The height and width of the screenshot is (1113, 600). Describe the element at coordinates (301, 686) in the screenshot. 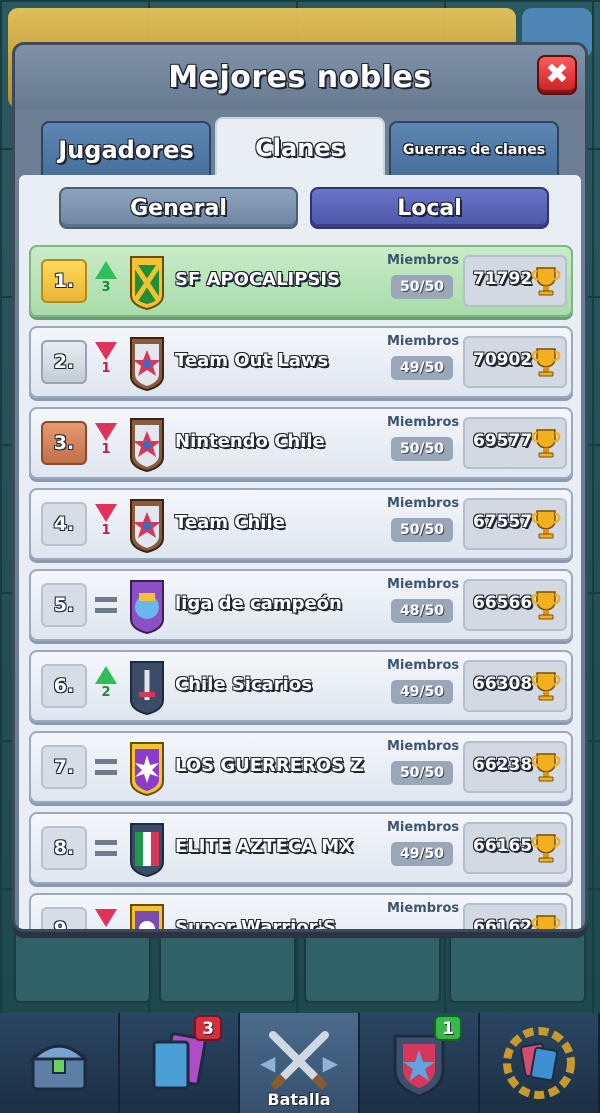

I see `clan-row: 6. 2 Chile Sicarios Miembros 49/50 66308` at that location.